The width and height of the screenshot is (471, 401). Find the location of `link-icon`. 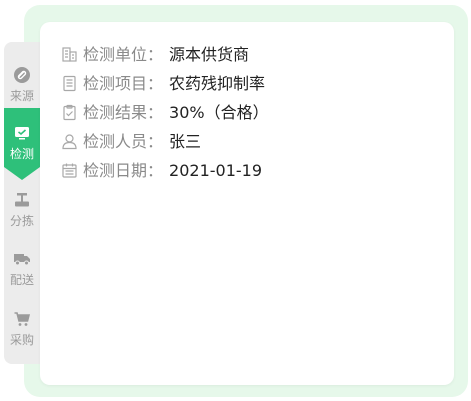

link-icon is located at coordinates (22, 75).